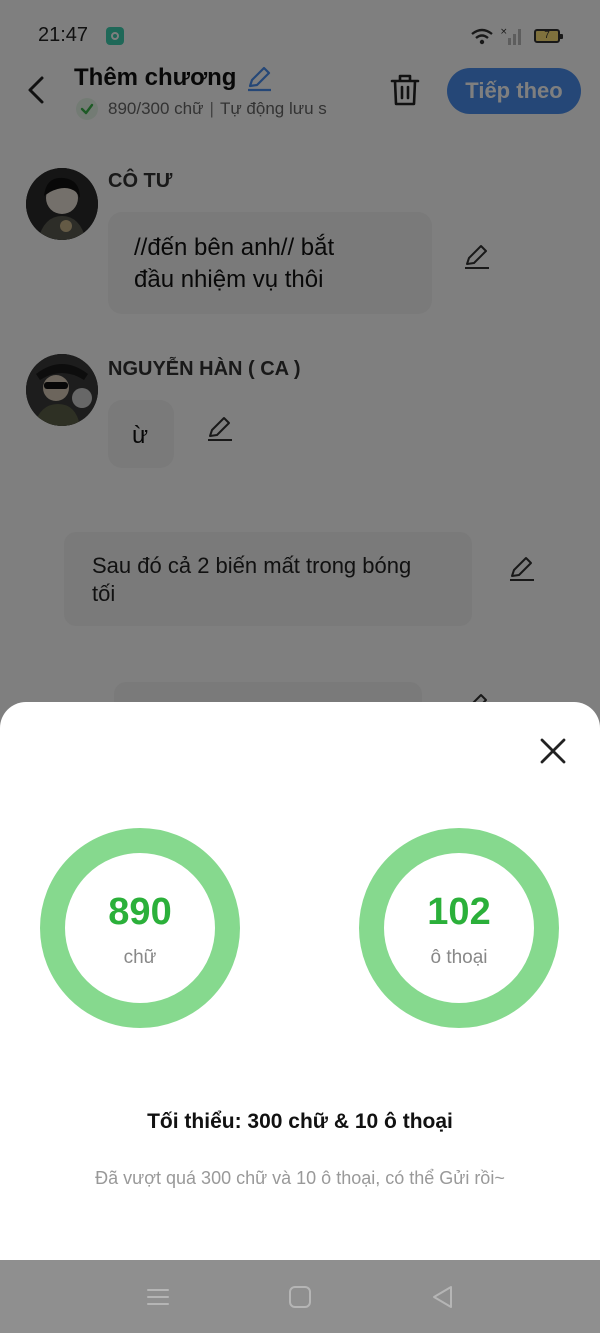 The height and width of the screenshot is (1333, 600). I want to click on menu-icon, so click(158, 1297).